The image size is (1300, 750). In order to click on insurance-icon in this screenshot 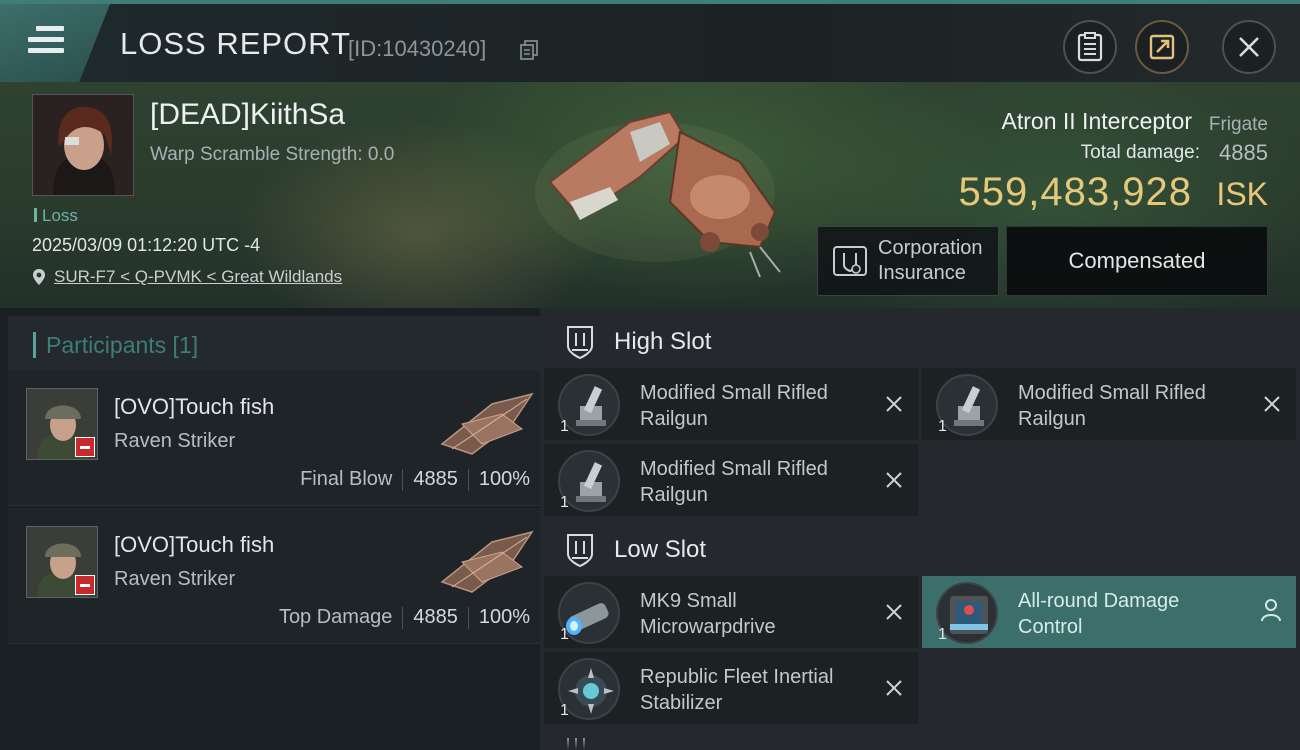, I will do `click(850, 261)`.